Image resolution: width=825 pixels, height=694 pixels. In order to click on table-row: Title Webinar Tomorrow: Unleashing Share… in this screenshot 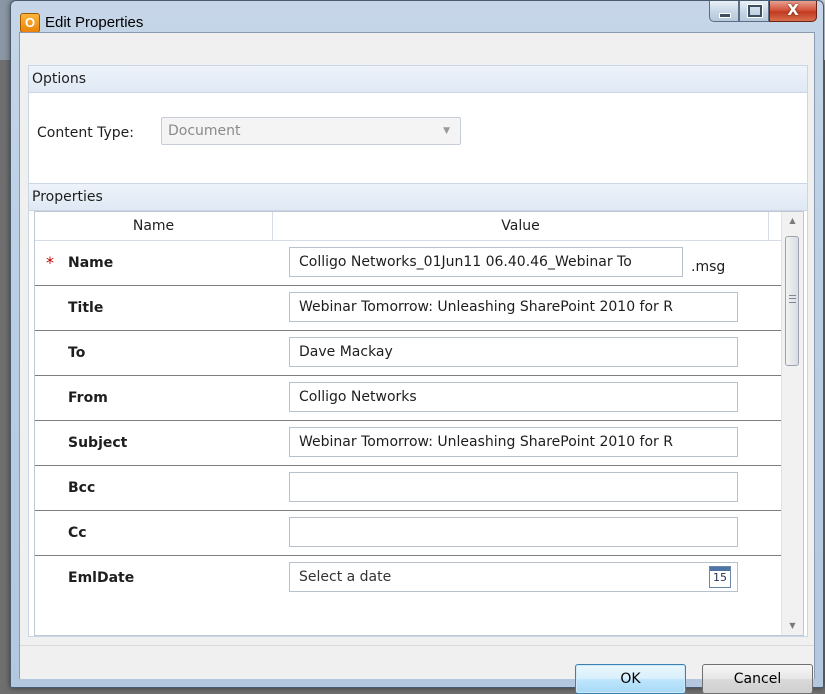, I will do `click(408, 308)`.